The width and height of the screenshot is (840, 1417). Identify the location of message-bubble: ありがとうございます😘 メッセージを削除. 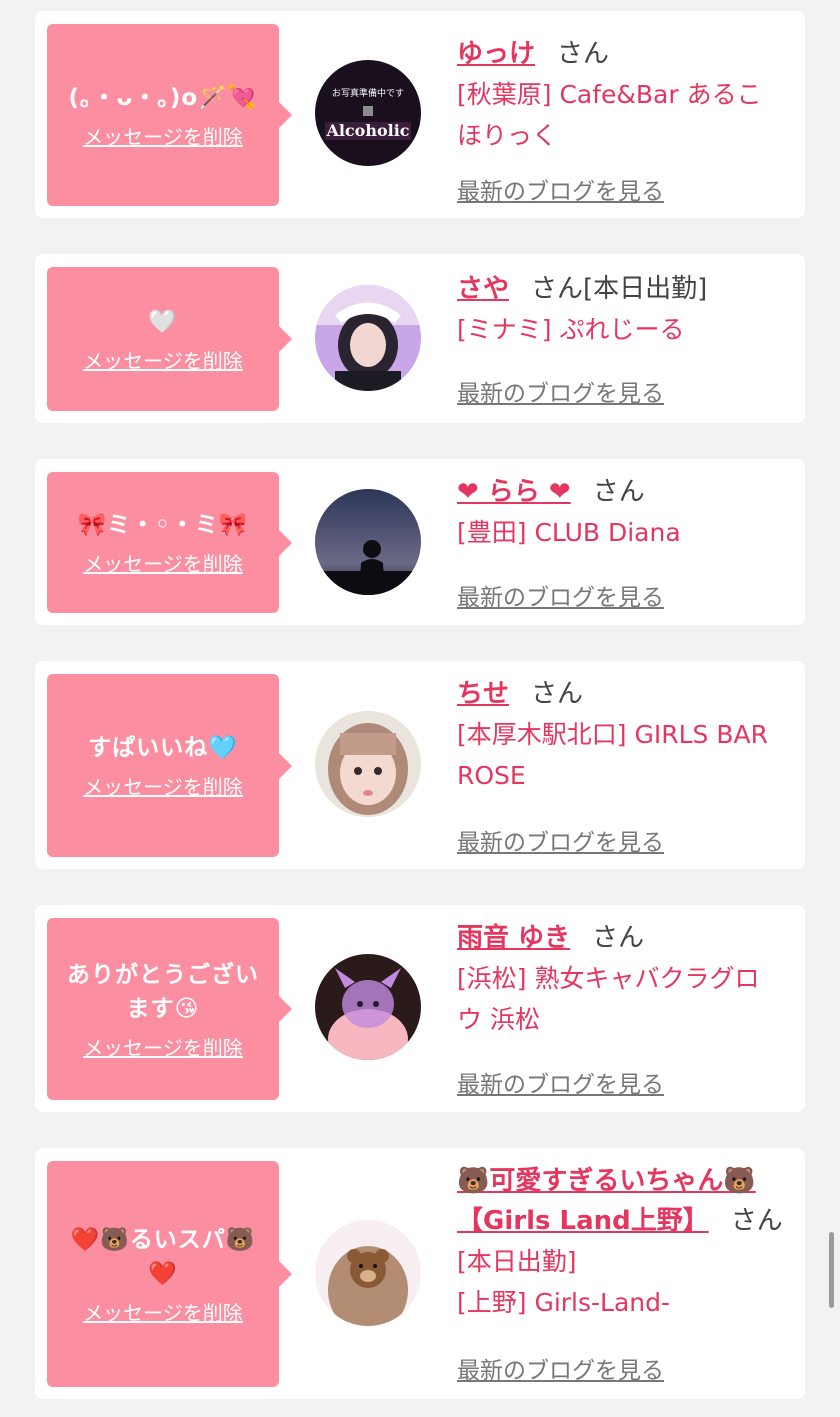
(169, 1009).